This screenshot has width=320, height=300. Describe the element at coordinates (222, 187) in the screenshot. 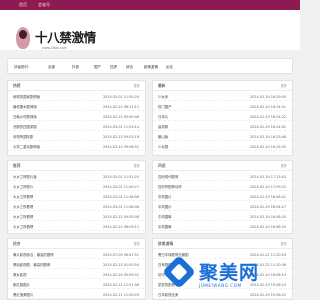

I see `list-item: 四份所剧情动作 2024-02-19 17:09:22` at that location.